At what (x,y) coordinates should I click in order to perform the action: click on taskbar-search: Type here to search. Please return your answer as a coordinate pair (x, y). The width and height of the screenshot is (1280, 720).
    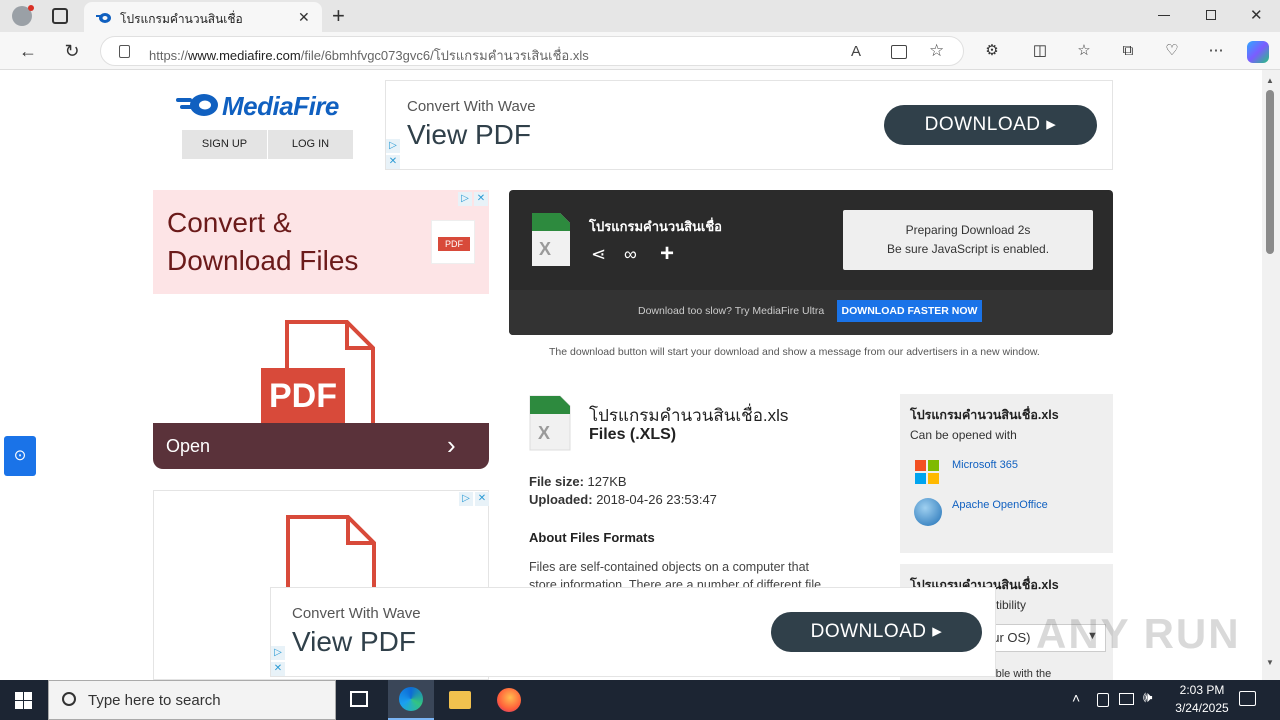
    Looking at the image, I should click on (192, 700).